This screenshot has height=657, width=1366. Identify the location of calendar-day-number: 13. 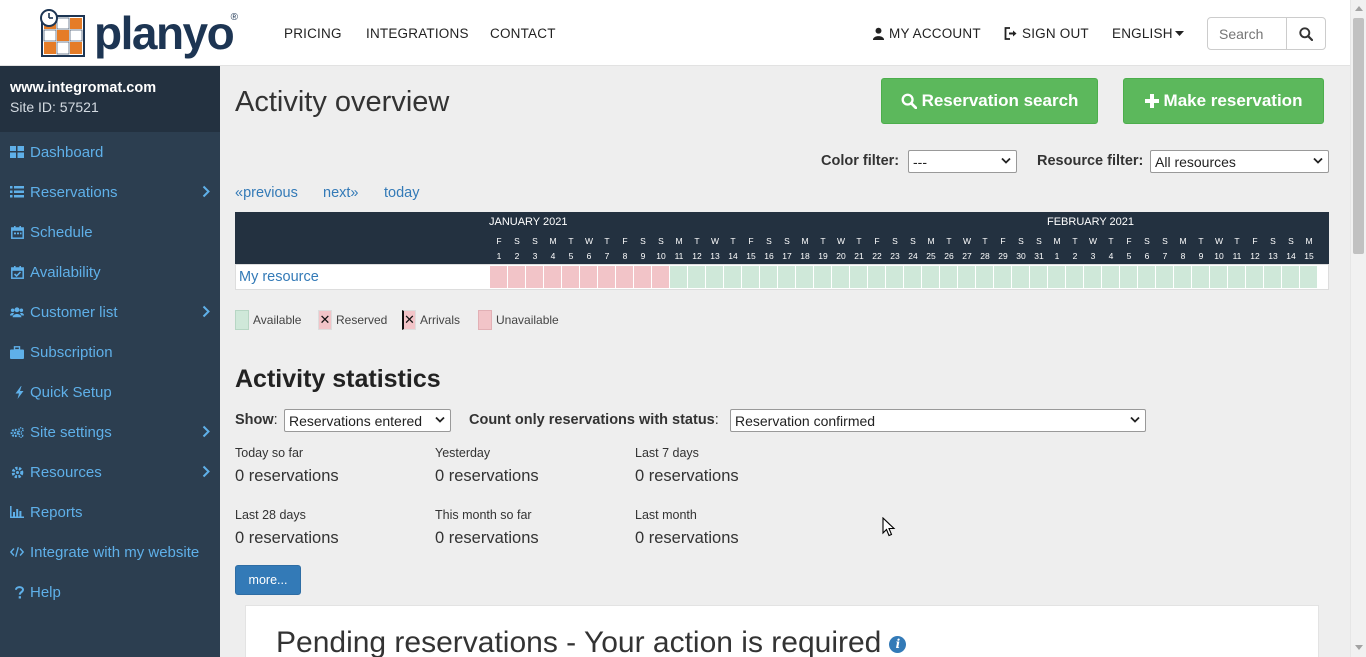
(1273, 256).